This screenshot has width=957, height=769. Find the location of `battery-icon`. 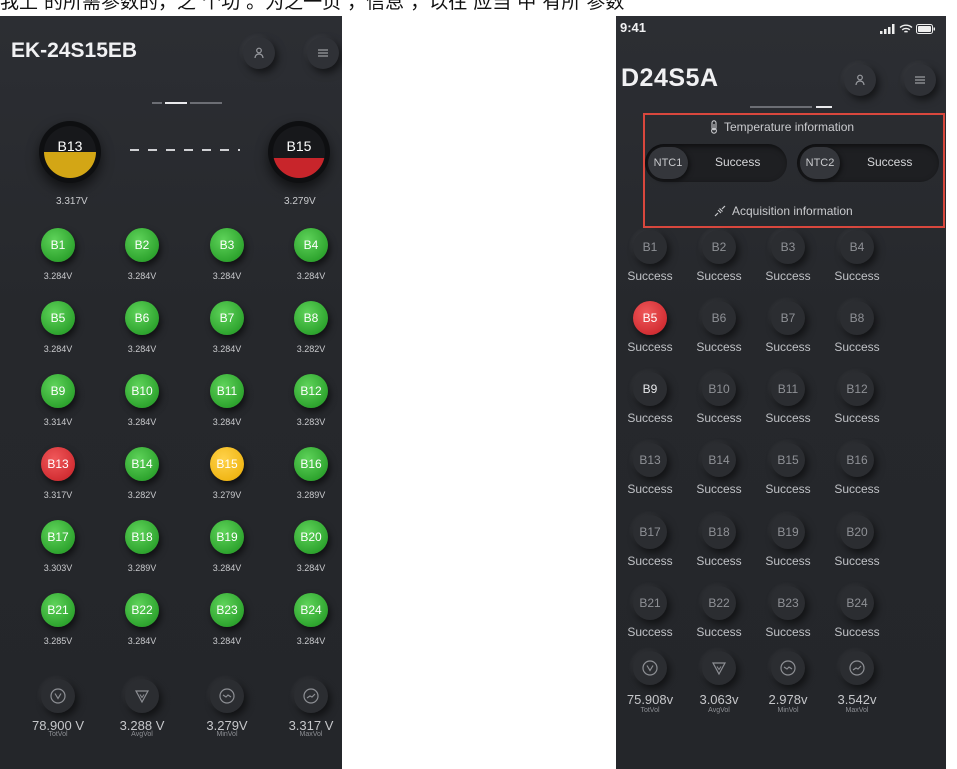

battery-icon is located at coordinates (925, 29).